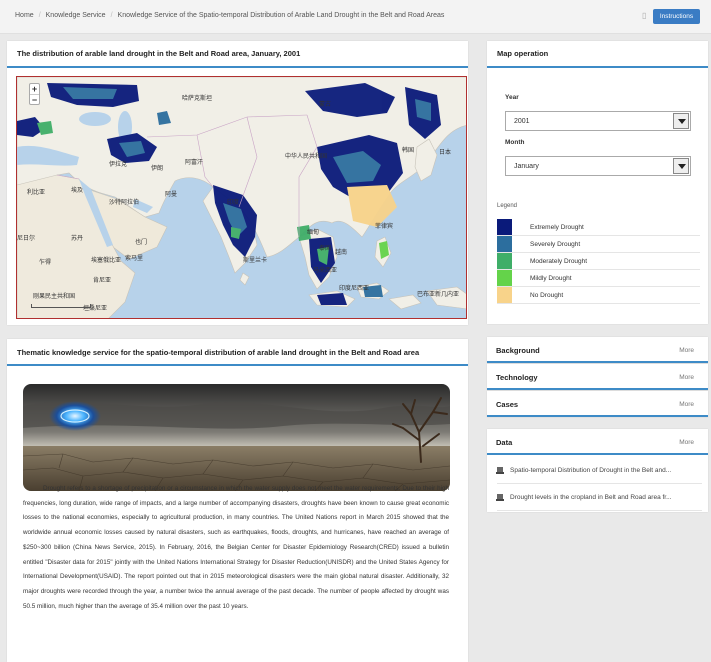 Image resolution: width=711 pixels, height=662 pixels. I want to click on map-label: 斯里兰卡, so click(255, 261).